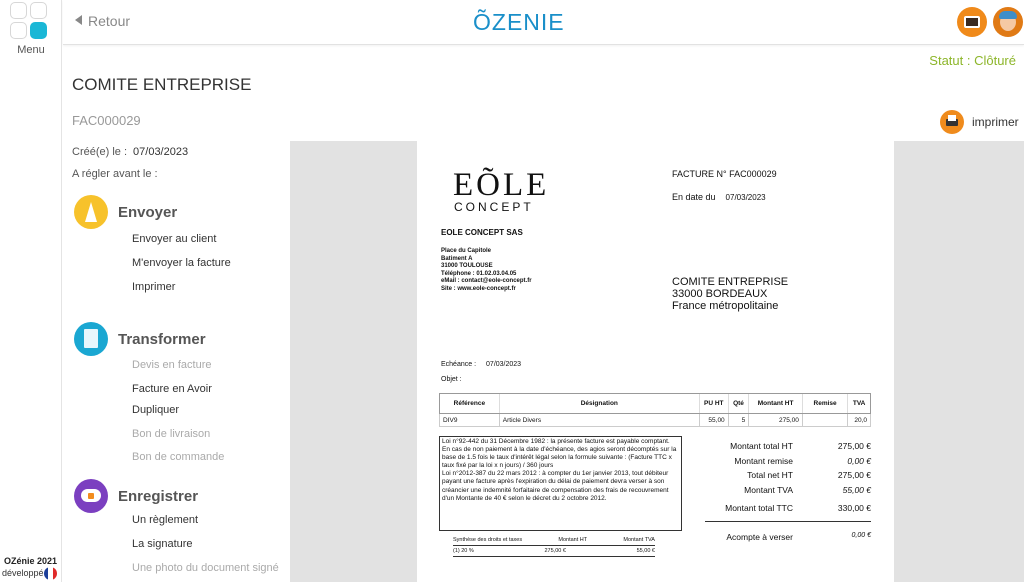  What do you see at coordinates (1008, 22) in the screenshot?
I see `user-avatar` at bounding box center [1008, 22].